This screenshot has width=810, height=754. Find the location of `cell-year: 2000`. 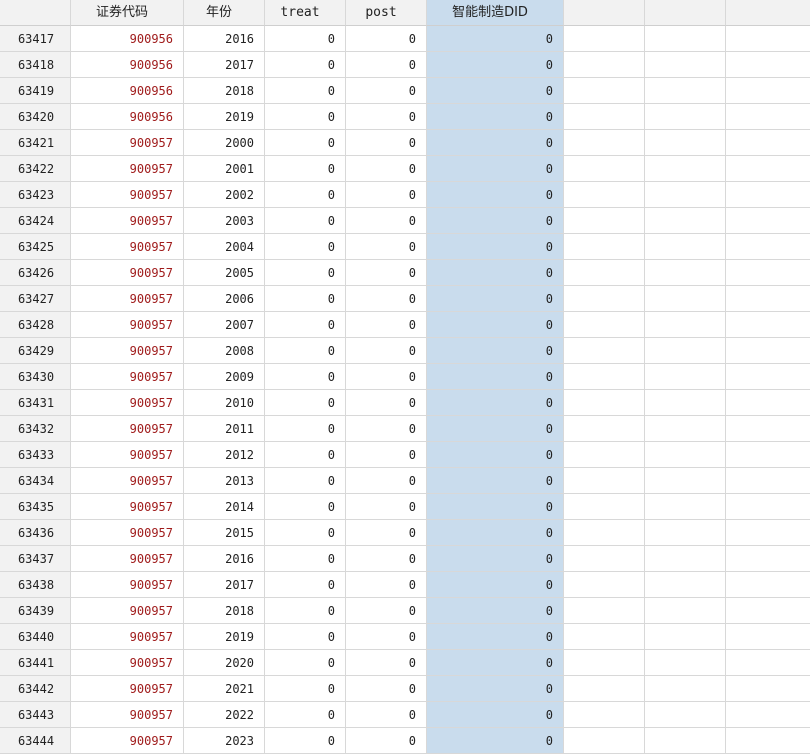

cell-year: 2000 is located at coordinates (224, 143).